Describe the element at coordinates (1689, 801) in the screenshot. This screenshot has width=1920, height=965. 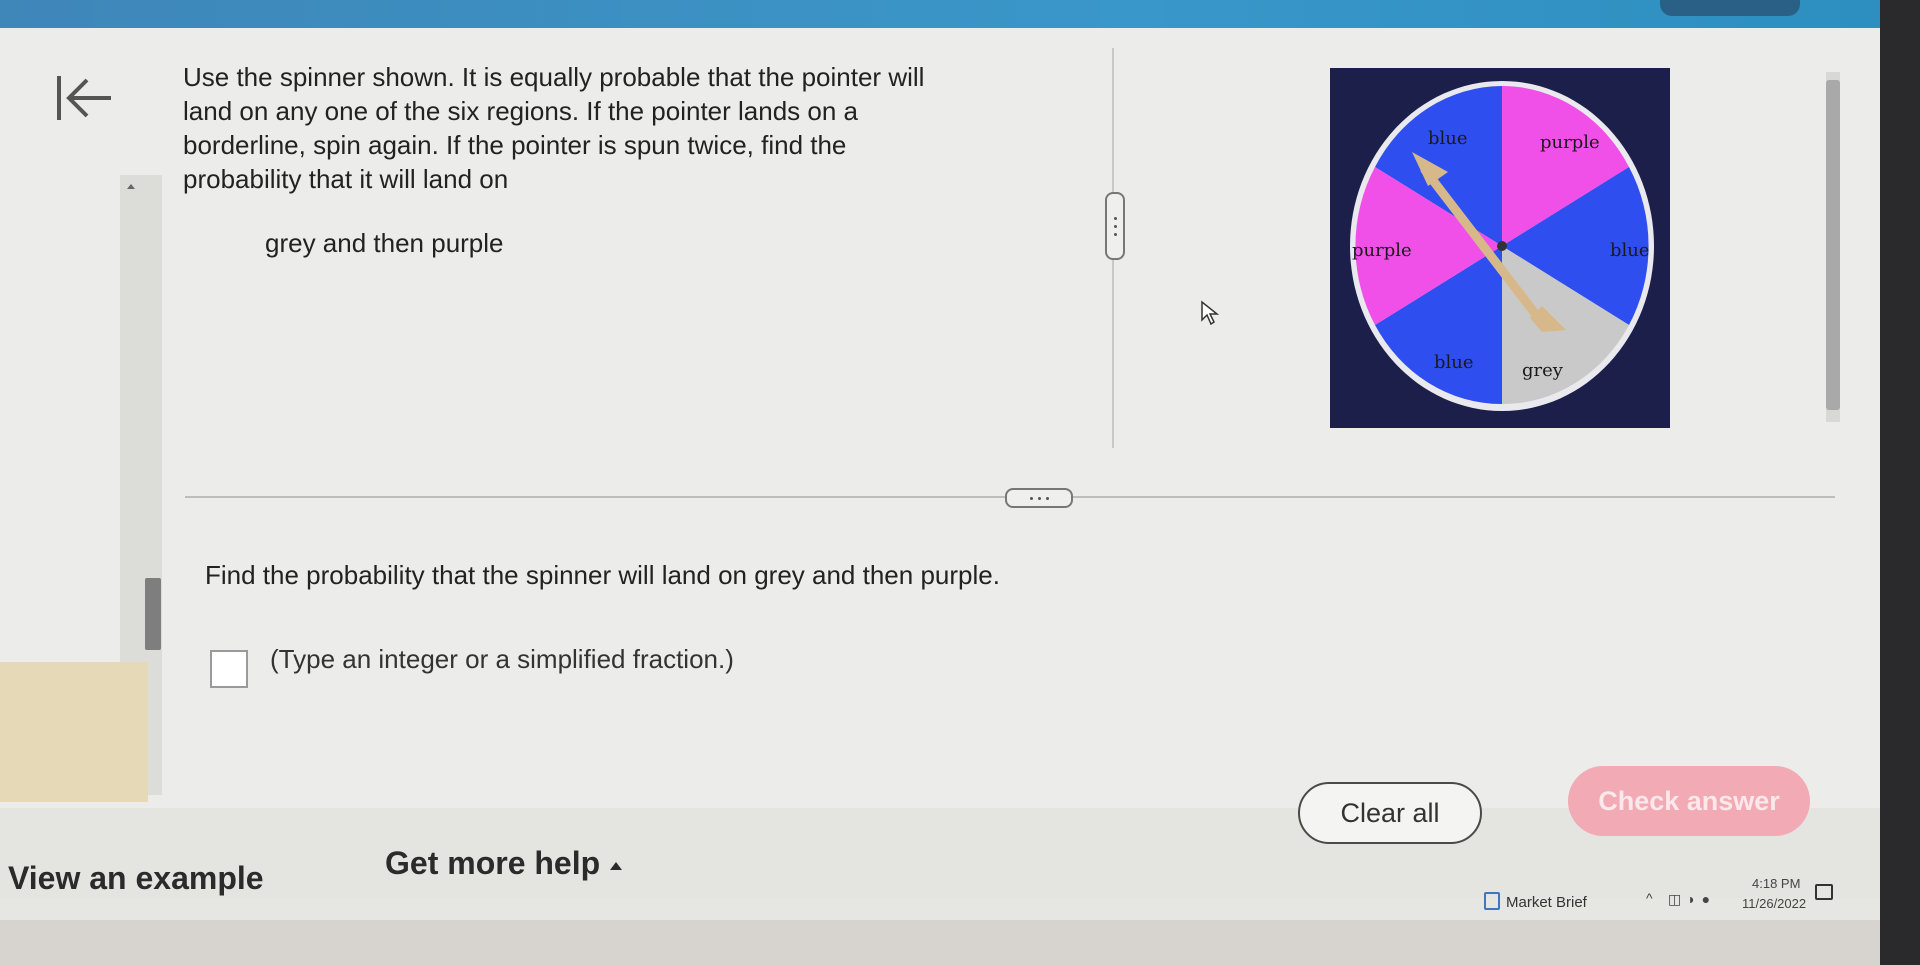
I see `check-answer-button: Check answer` at that location.